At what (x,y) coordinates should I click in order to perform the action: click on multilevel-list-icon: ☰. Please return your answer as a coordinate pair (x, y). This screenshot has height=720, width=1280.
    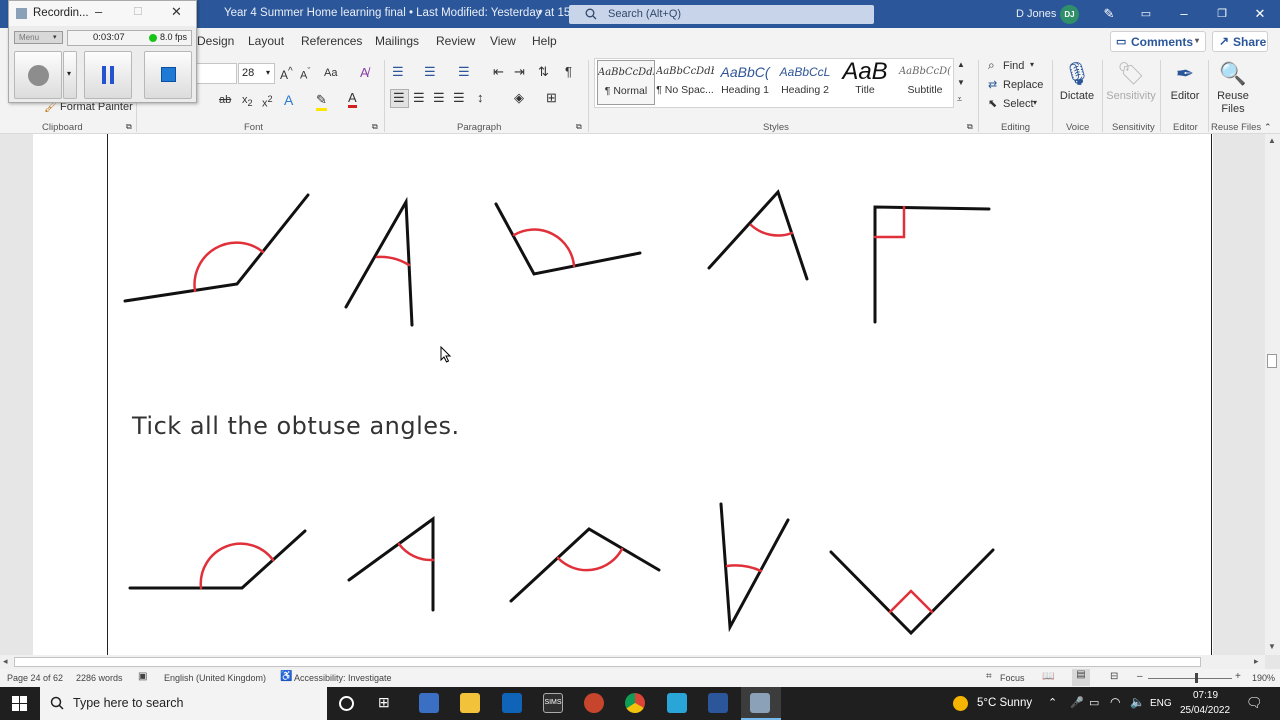
    Looking at the image, I should click on (464, 72).